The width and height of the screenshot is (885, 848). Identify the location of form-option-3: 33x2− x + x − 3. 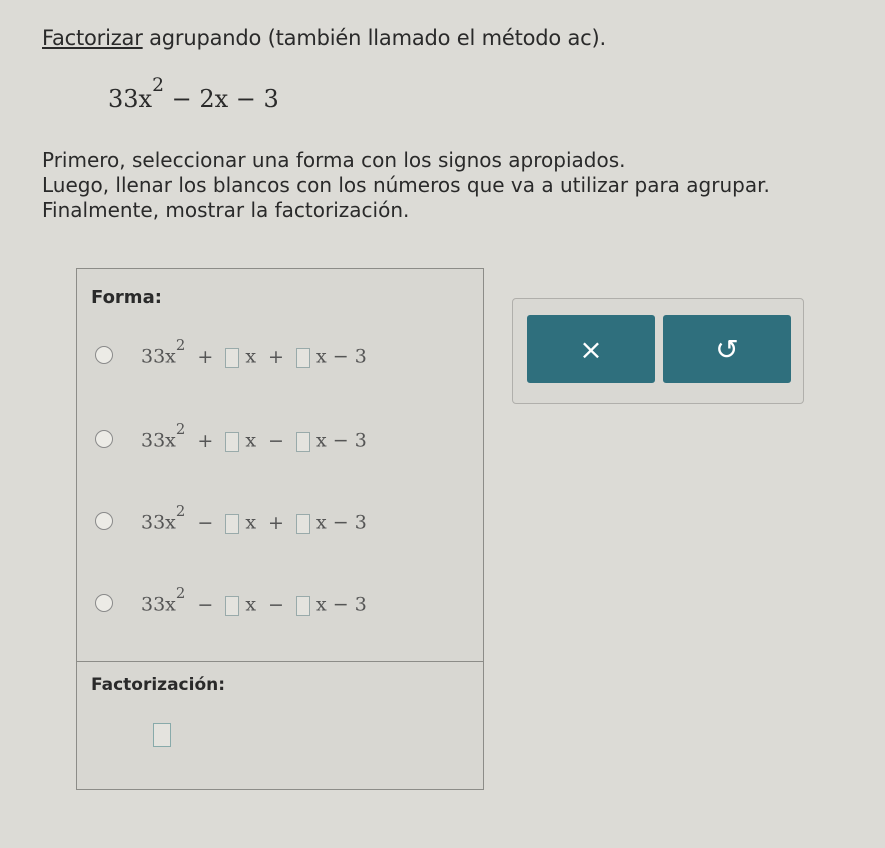
(231, 521).